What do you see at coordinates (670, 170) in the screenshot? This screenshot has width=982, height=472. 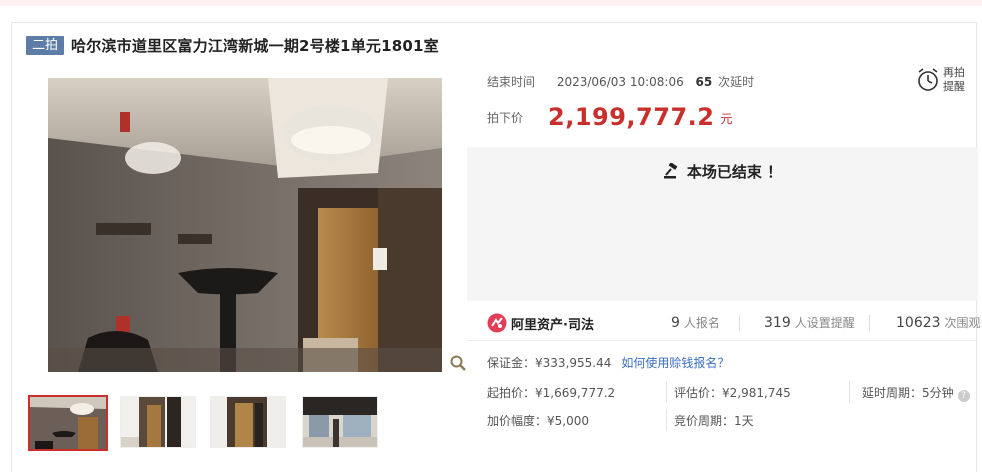 I see `gavel-icon` at bounding box center [670, 170].